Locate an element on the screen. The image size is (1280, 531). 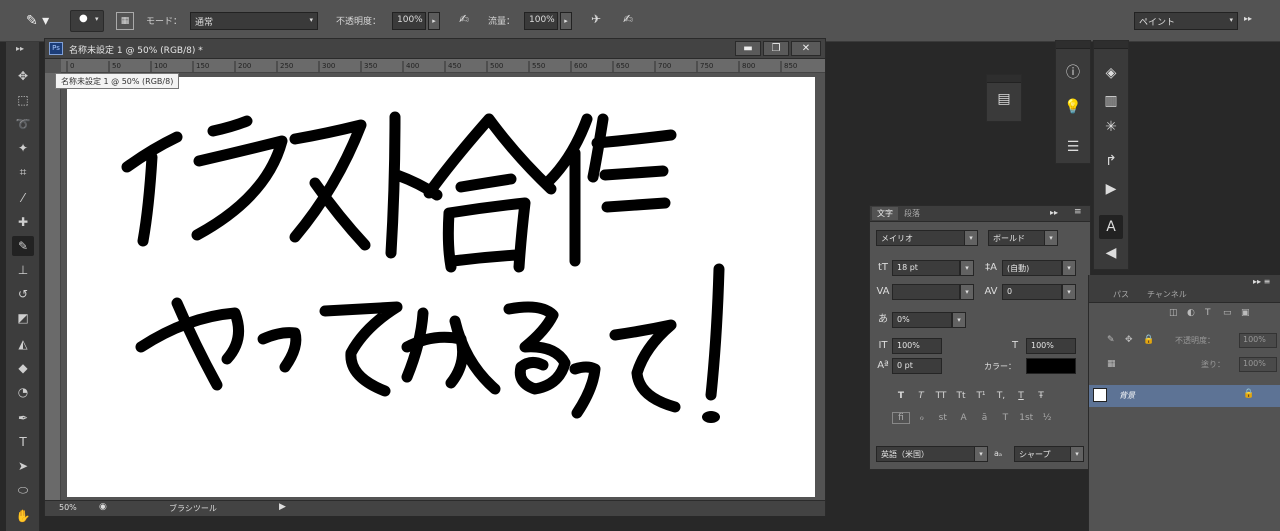
antialias-dropdown-button: ▾ is located at coordinates (1077, 454).